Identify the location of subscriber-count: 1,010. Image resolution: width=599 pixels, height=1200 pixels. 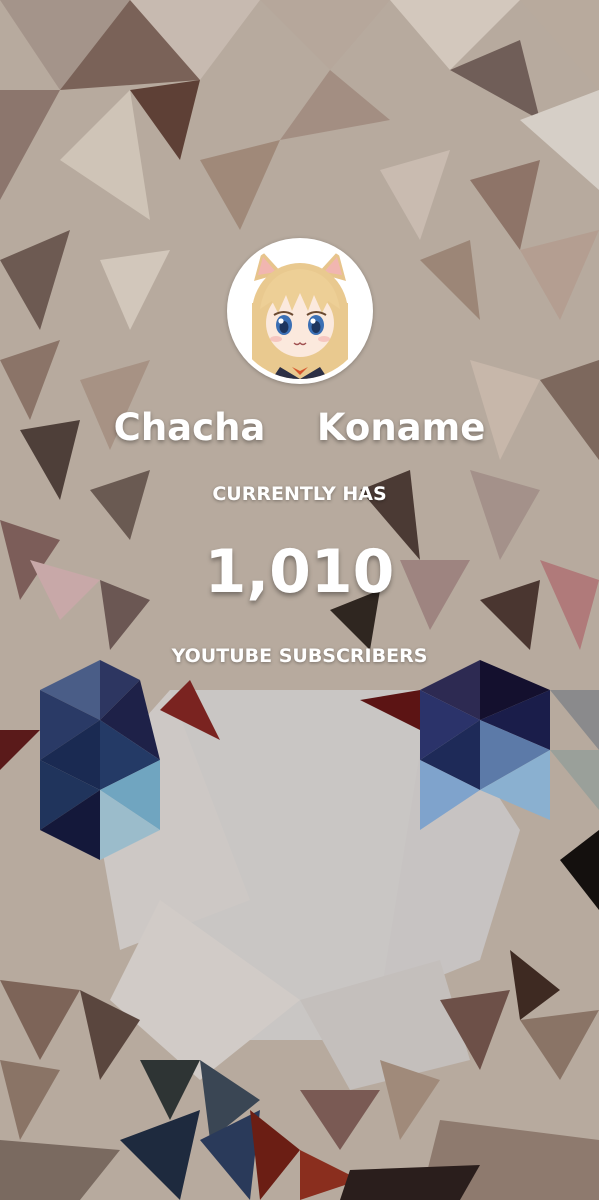
(299, 572).